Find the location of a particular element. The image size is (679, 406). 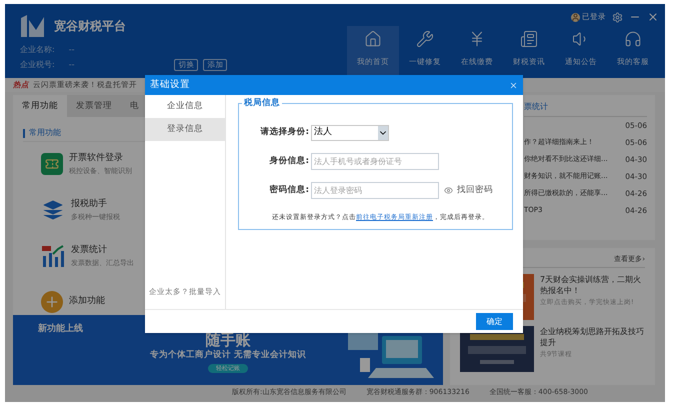

section-title: 常用功能 is located at coordinates (45, 133).